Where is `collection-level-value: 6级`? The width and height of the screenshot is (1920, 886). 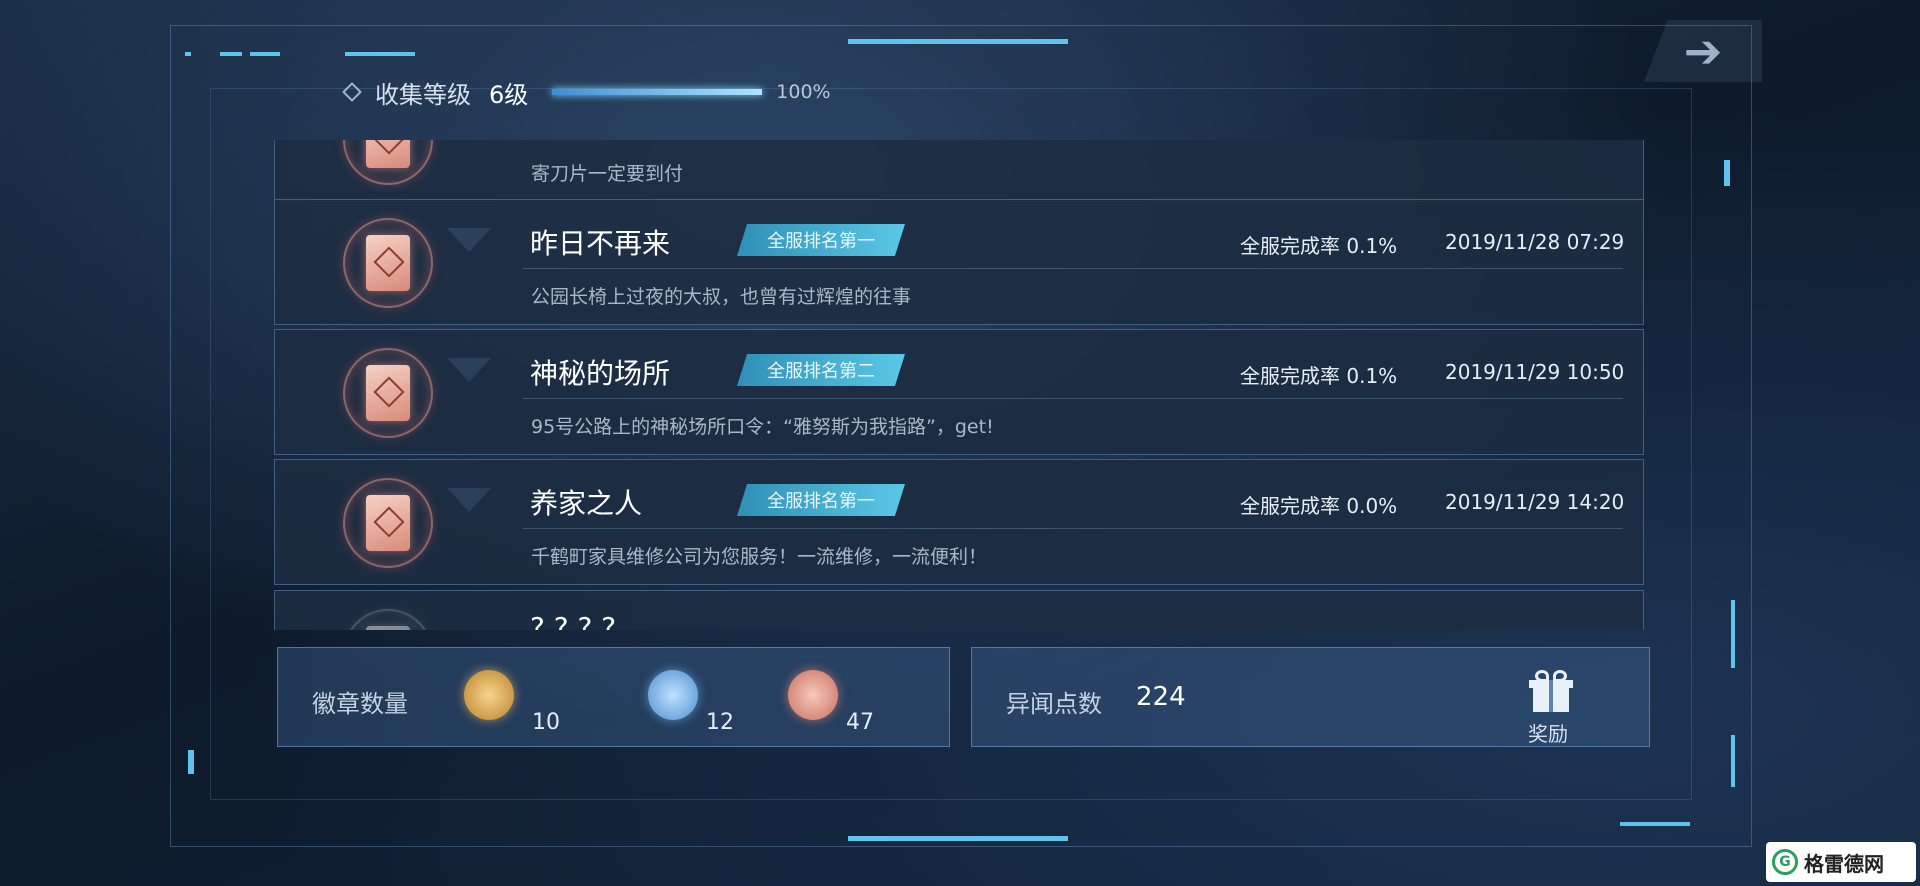 collection-level-value: 6级 is located at coordinates (509, 94).